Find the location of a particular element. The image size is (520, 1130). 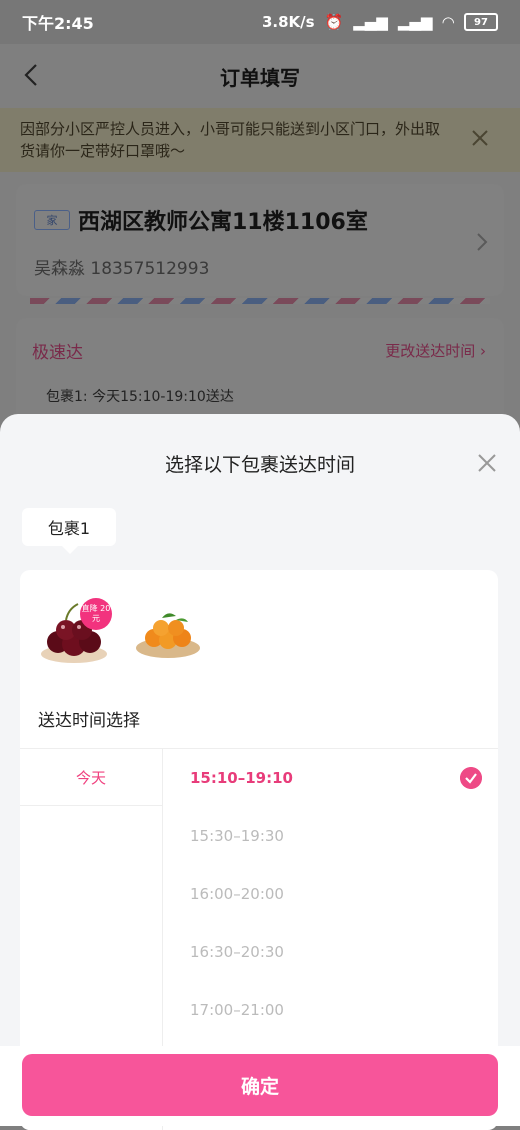

cherry-product-image: 直降 20元 is located at coordinates (75, 632).